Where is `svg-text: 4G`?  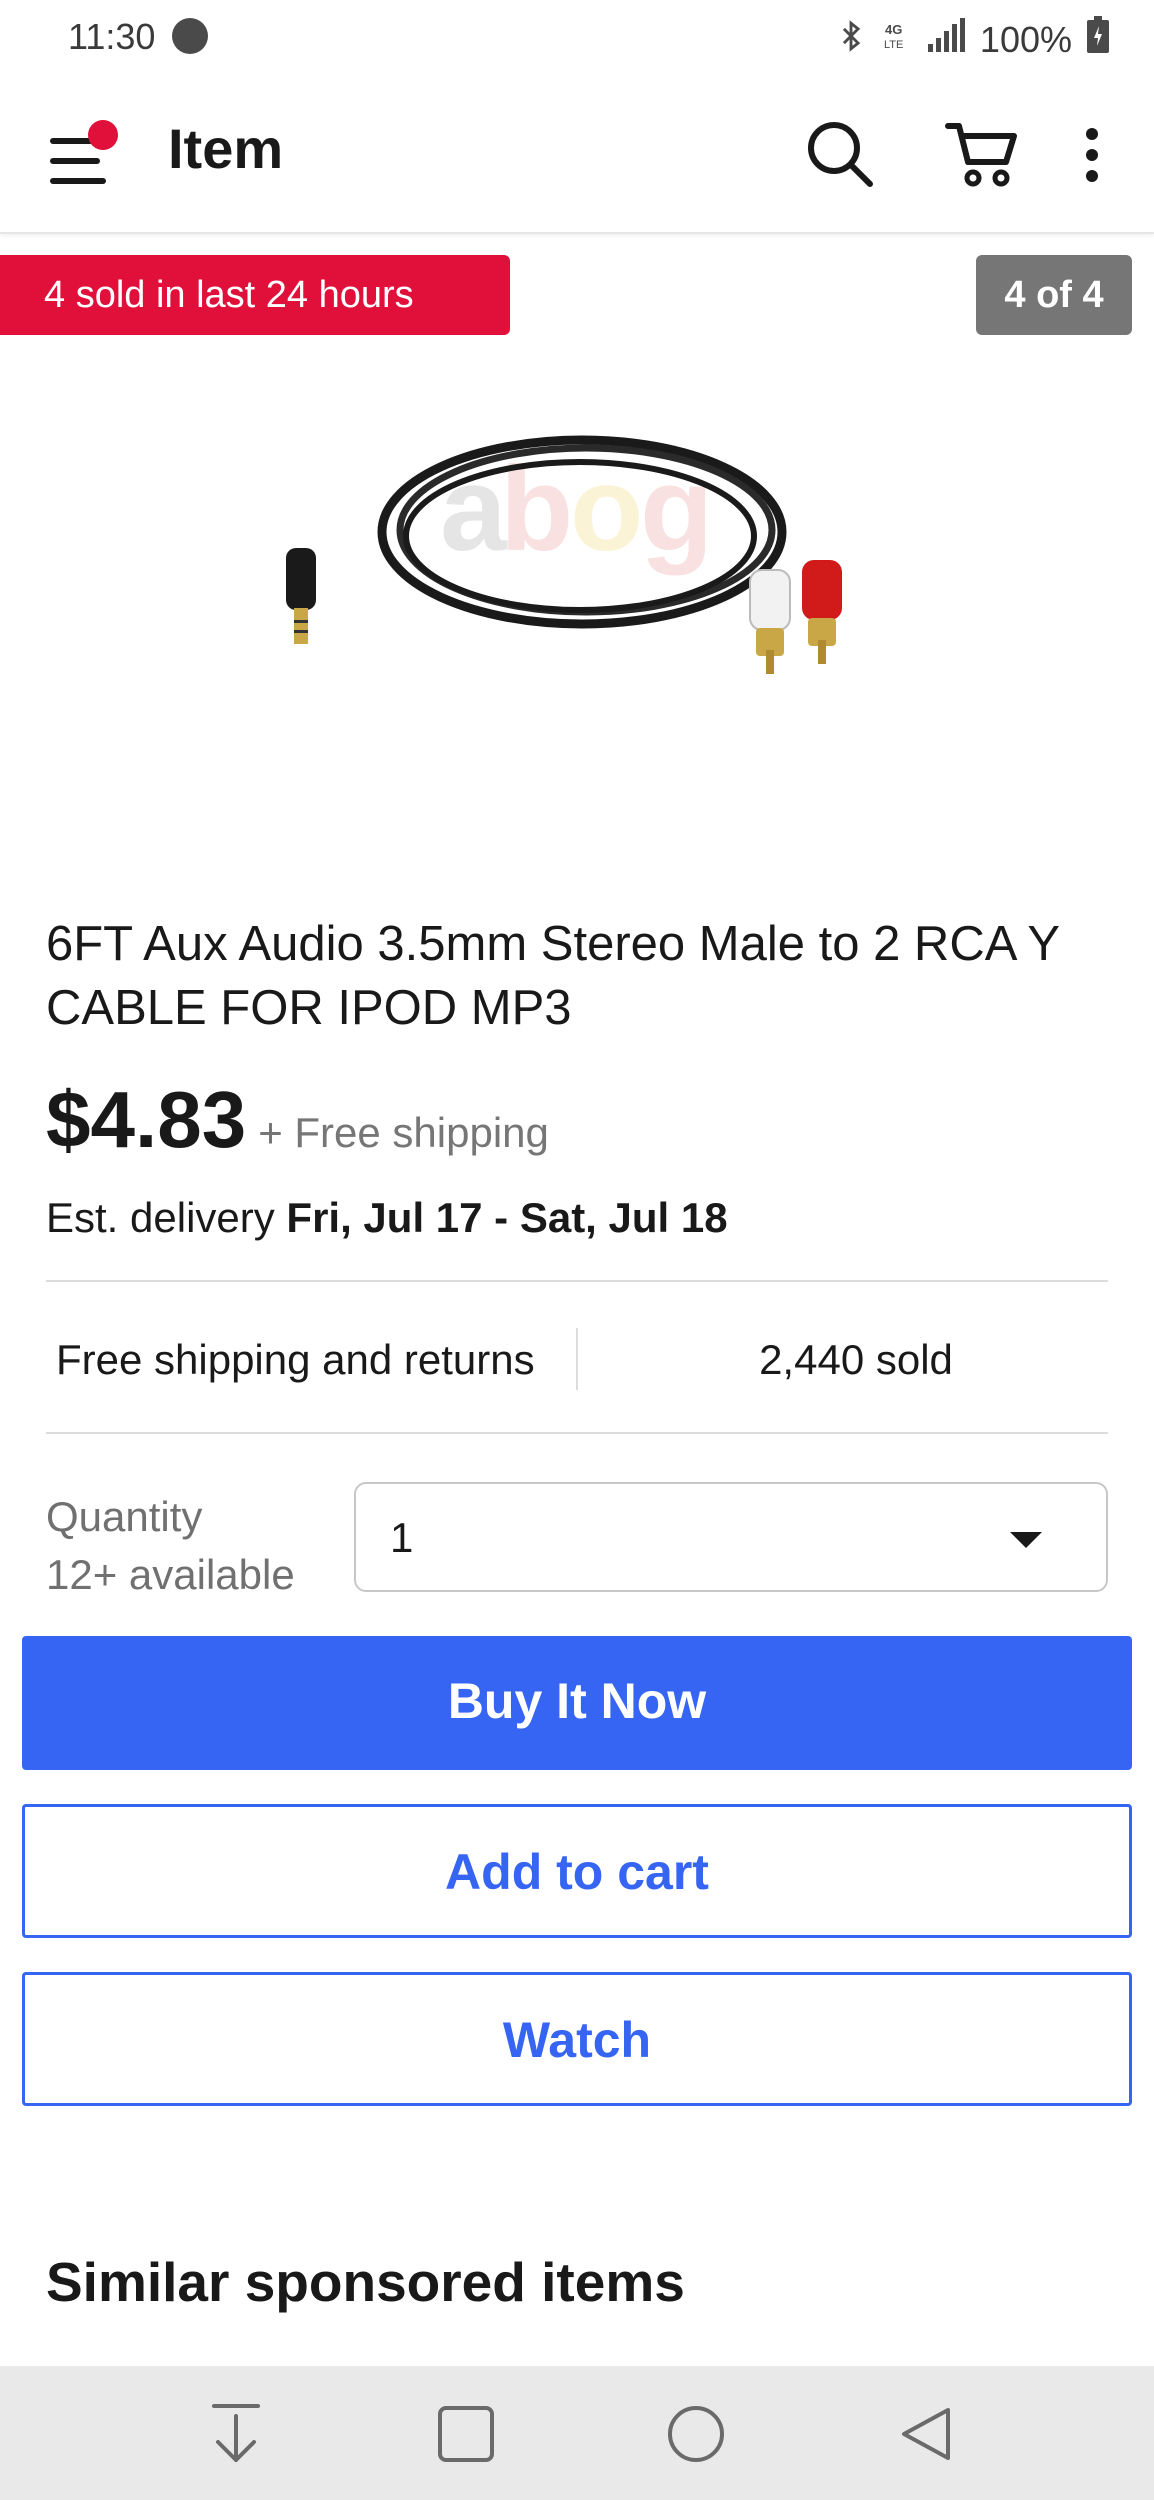
svg-text: 4G is located at coordinates (893, 29).